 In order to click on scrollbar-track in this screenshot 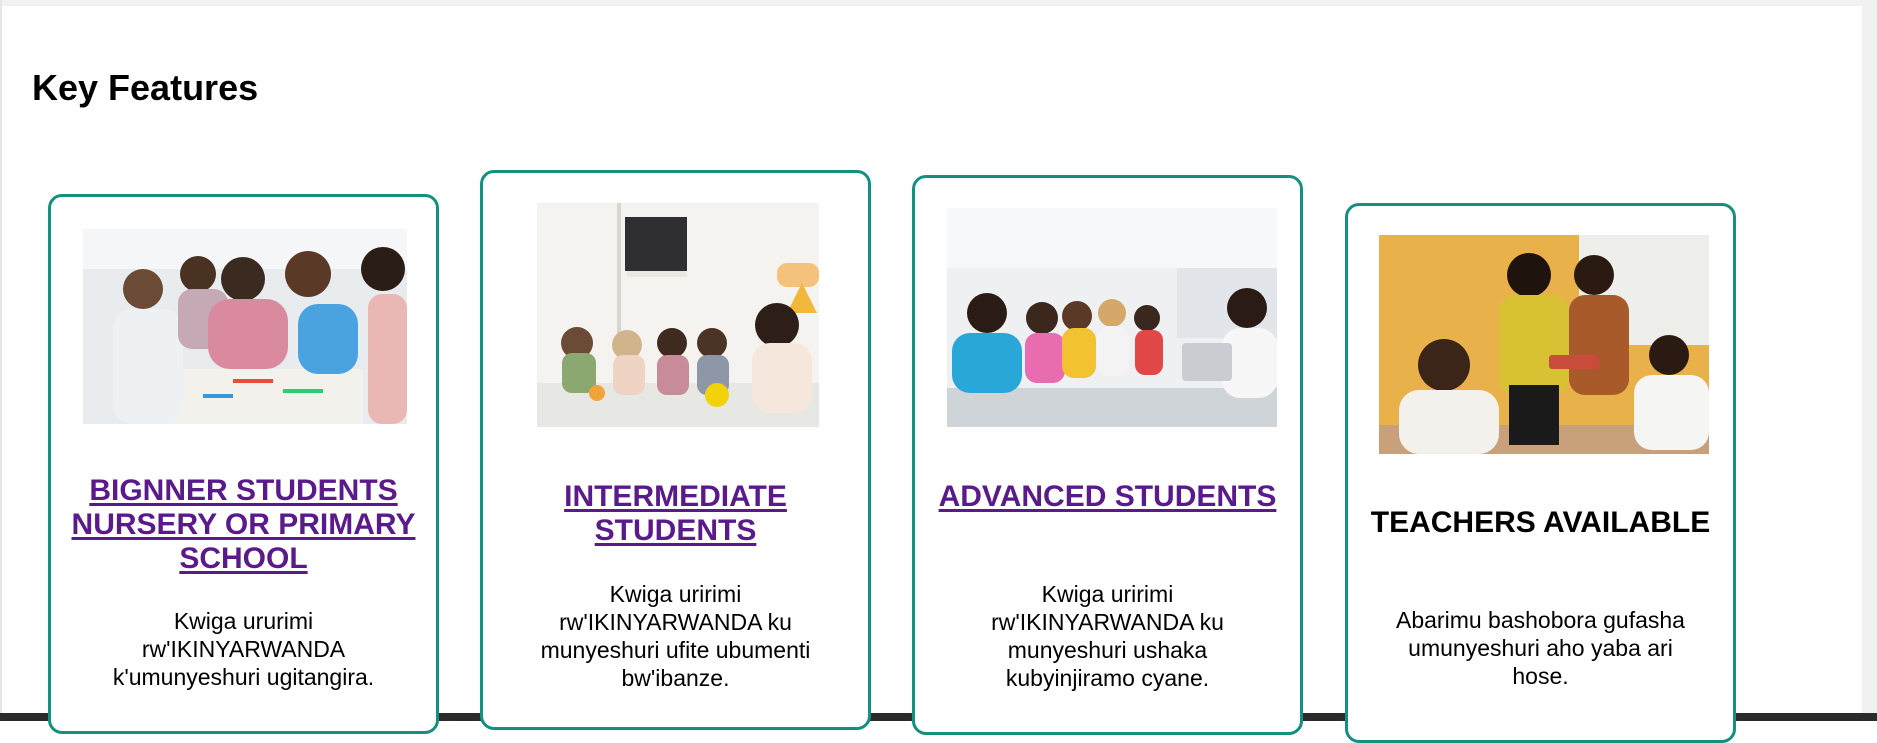, I will do `click(1869, 356)`.